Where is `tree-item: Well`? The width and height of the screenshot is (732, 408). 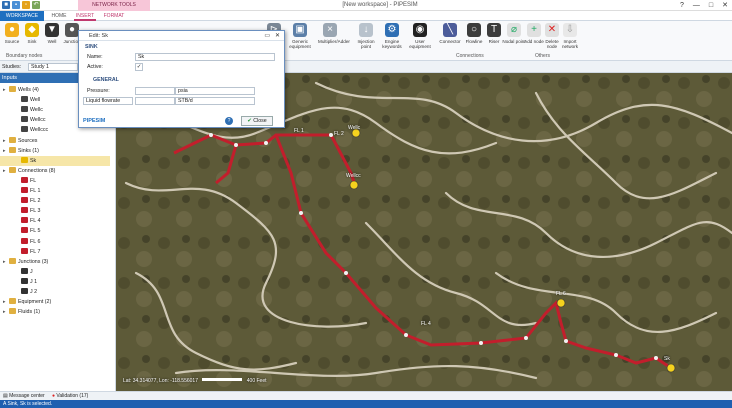 tree-item: Well is located at coordinates (20, 100).